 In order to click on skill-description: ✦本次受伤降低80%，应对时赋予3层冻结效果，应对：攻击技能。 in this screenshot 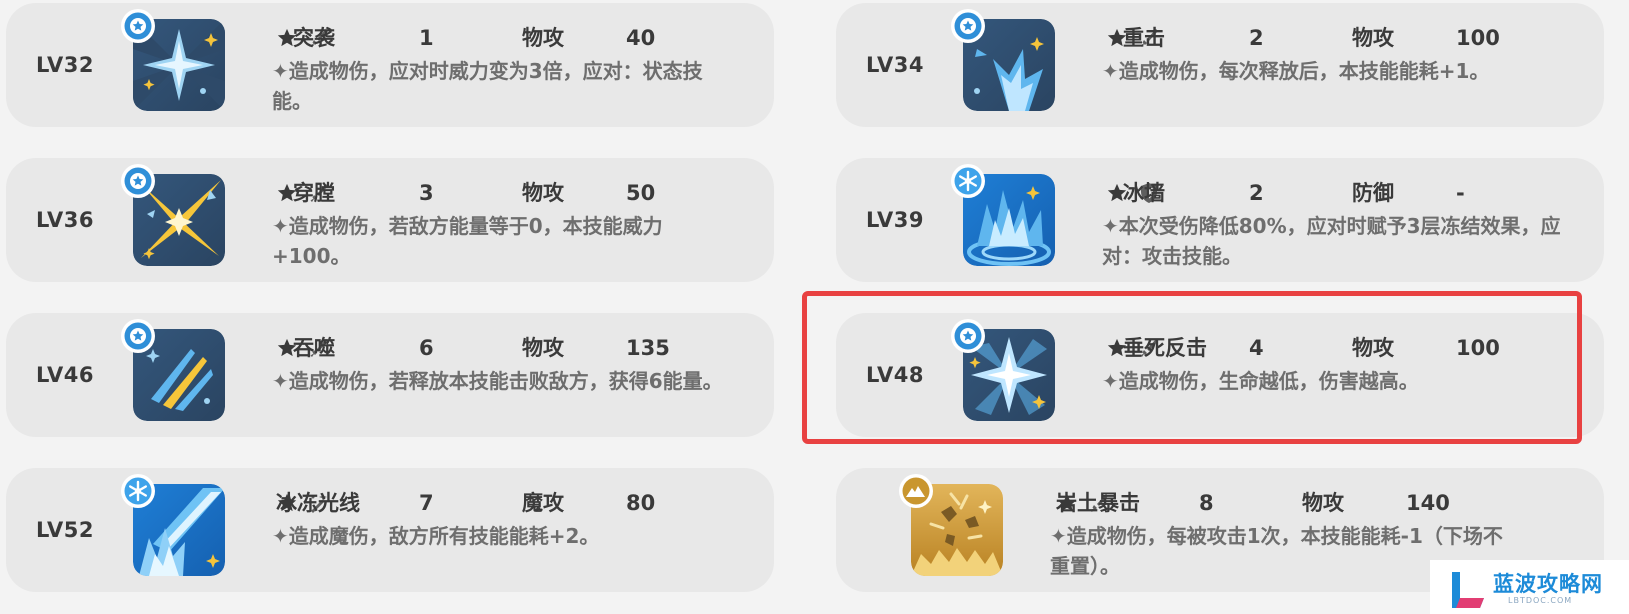, I will do `click(1331, 241)`.